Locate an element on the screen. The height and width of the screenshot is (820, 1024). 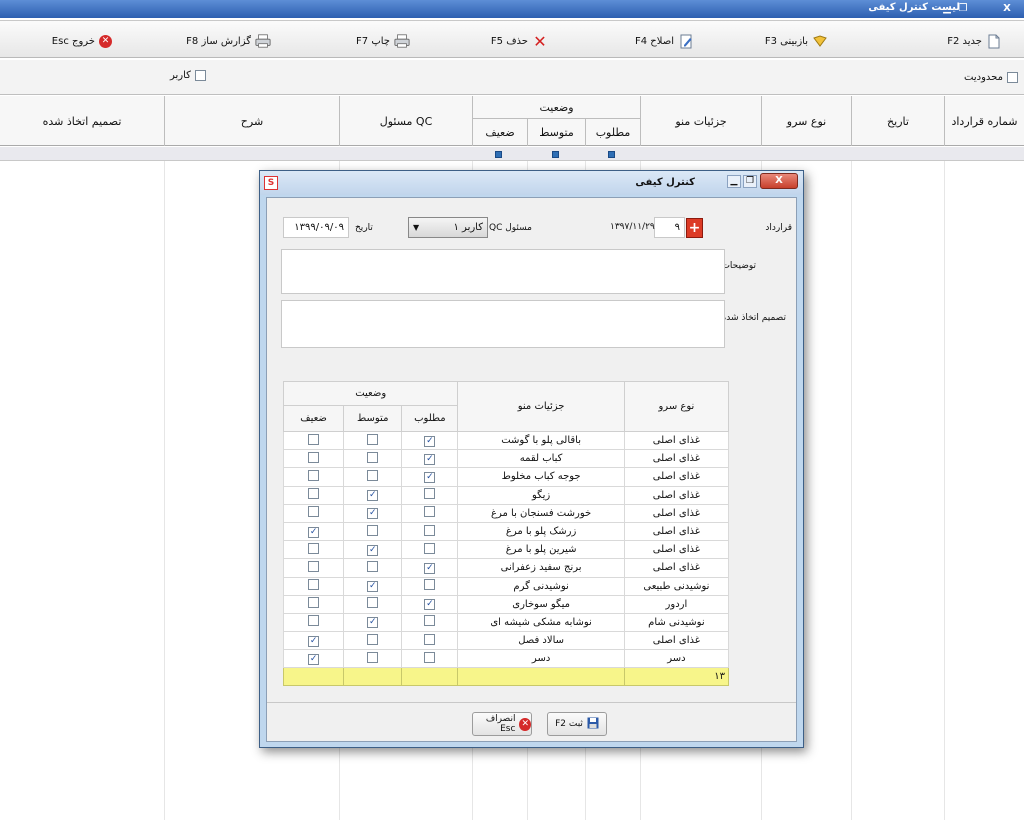
table-row: غذای اصلی زیگو ✓ is located at coordinates (506, 495).